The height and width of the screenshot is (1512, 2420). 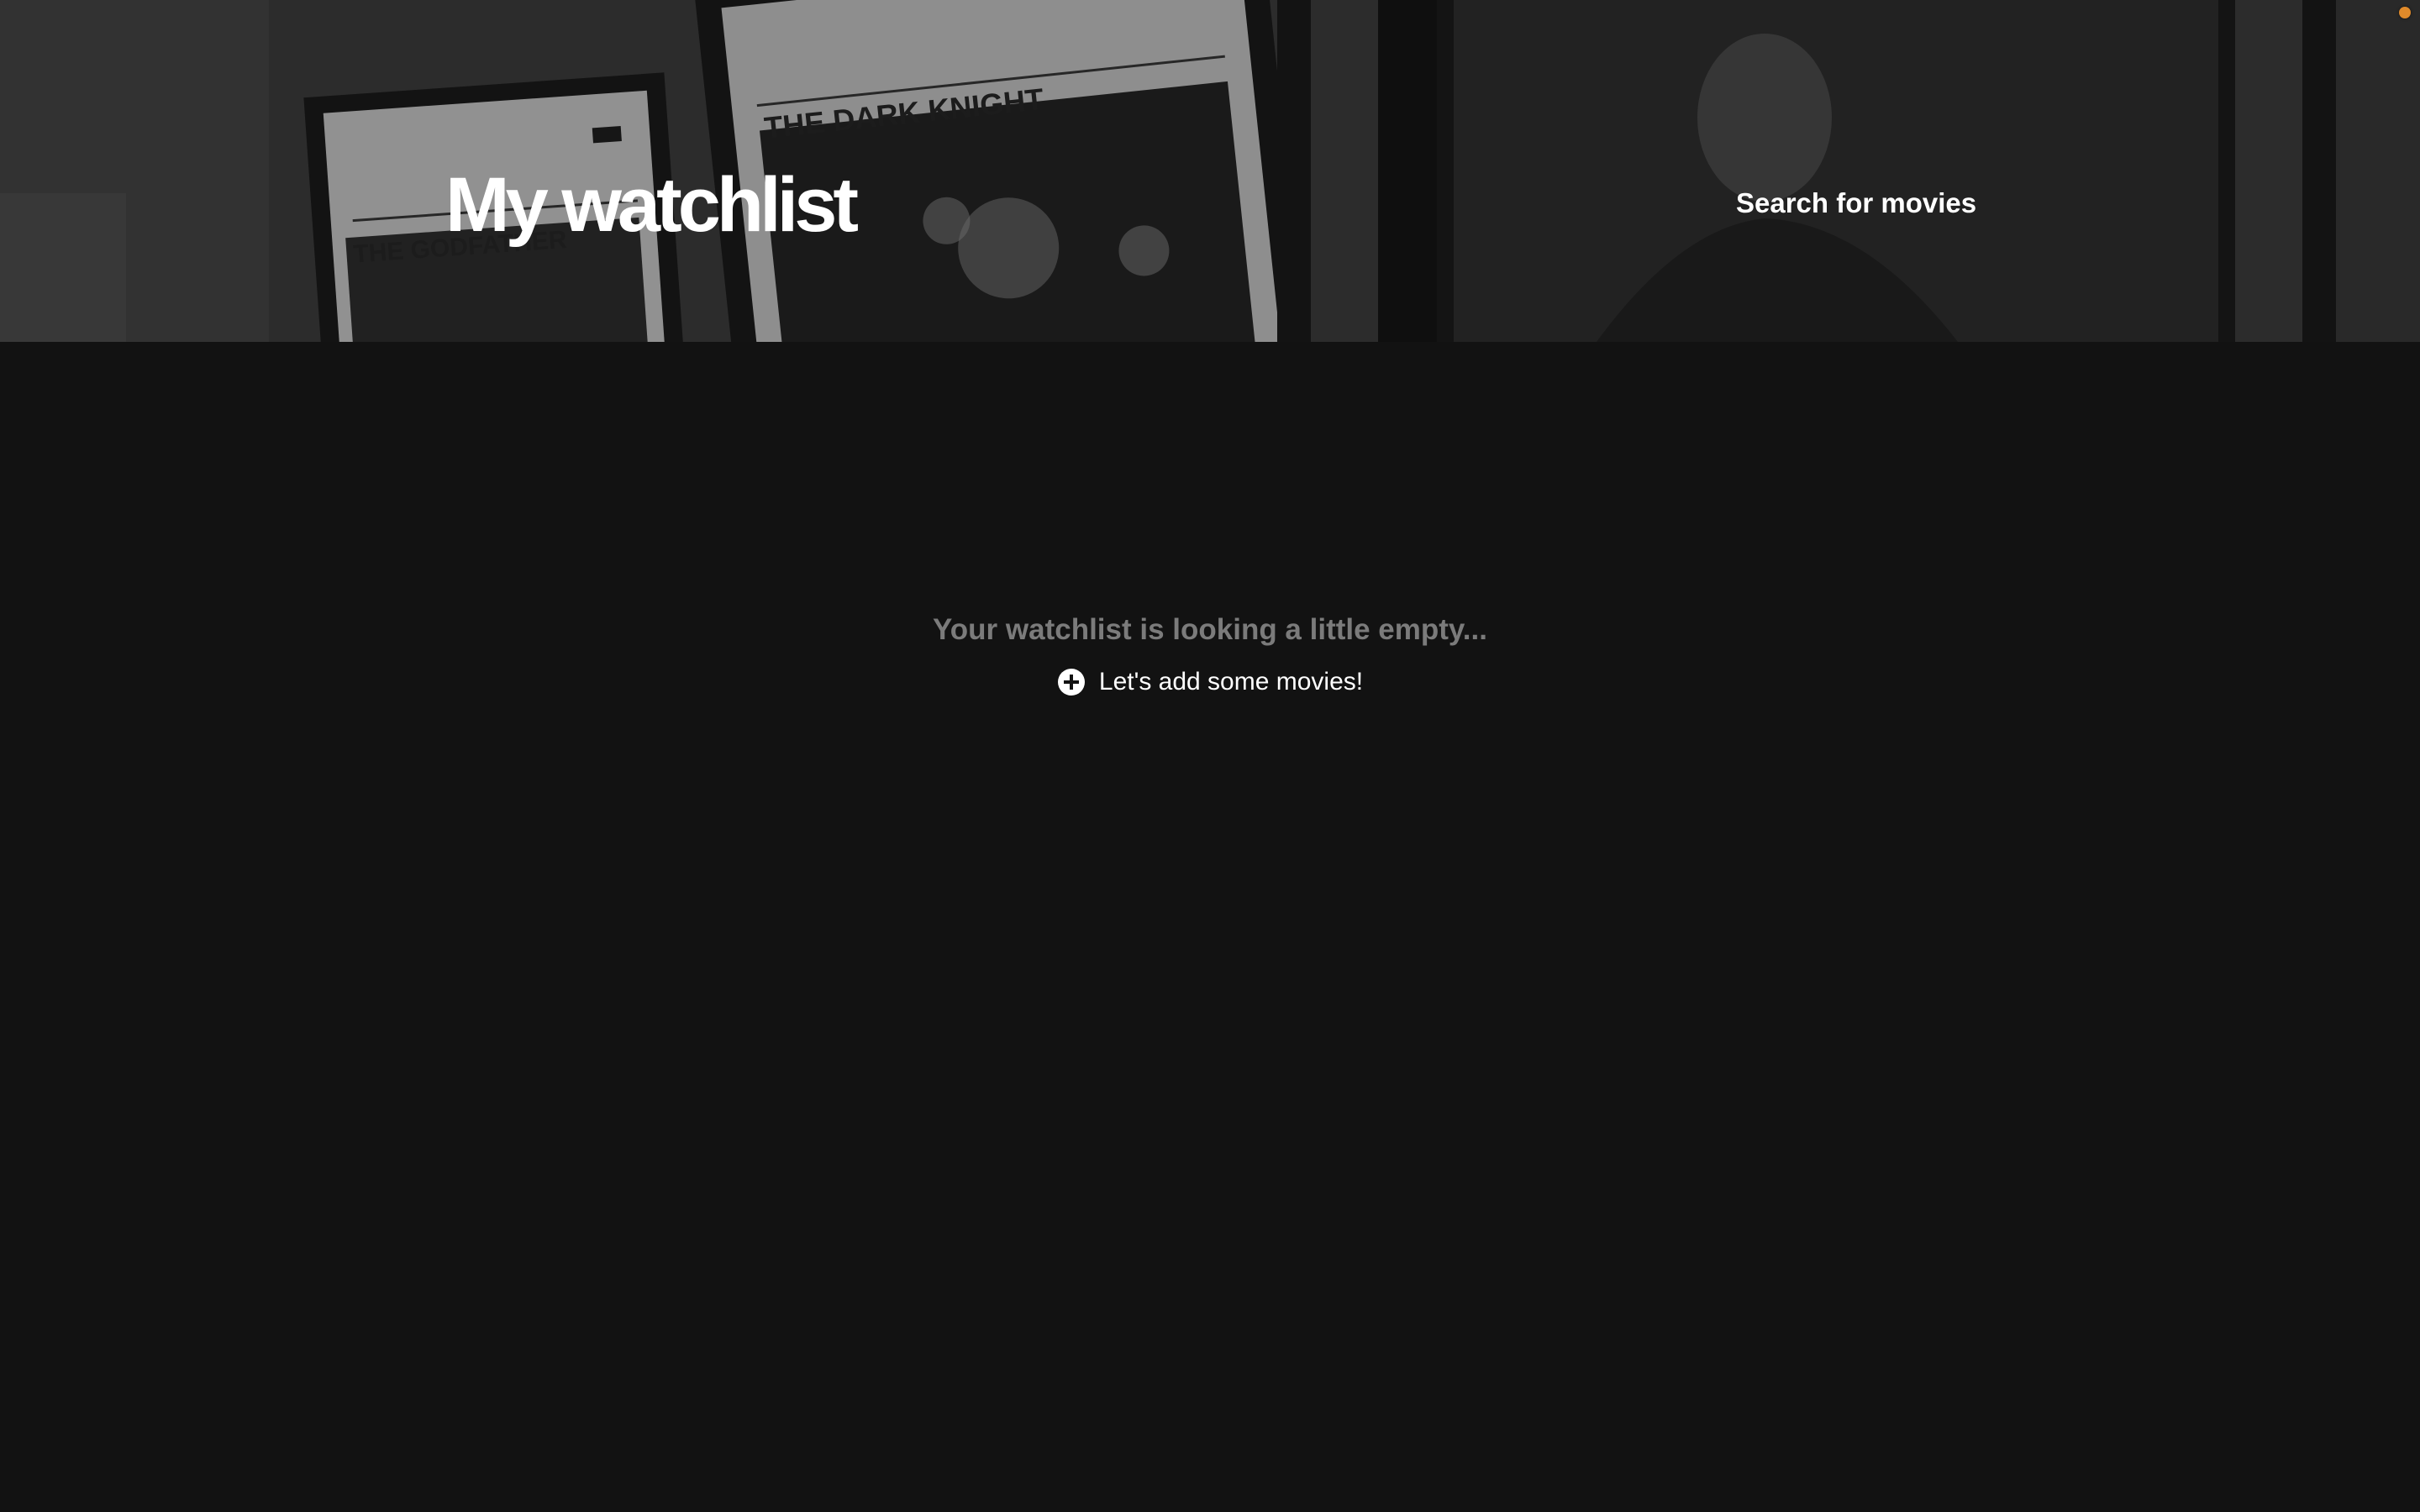 I want to click on add-movies-link: Let's add some movies!, so click(x=1210, y=682).